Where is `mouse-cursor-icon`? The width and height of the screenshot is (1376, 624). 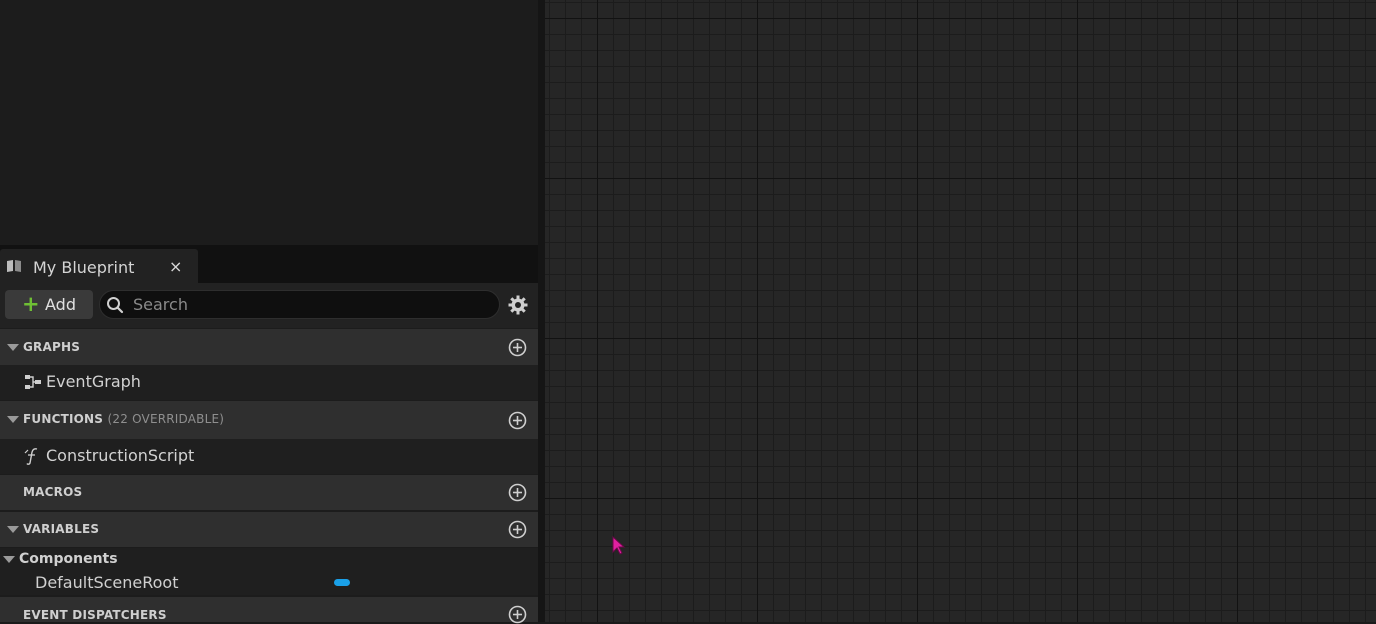
mouse-cursor-icon is located at coordinates (619, 545).